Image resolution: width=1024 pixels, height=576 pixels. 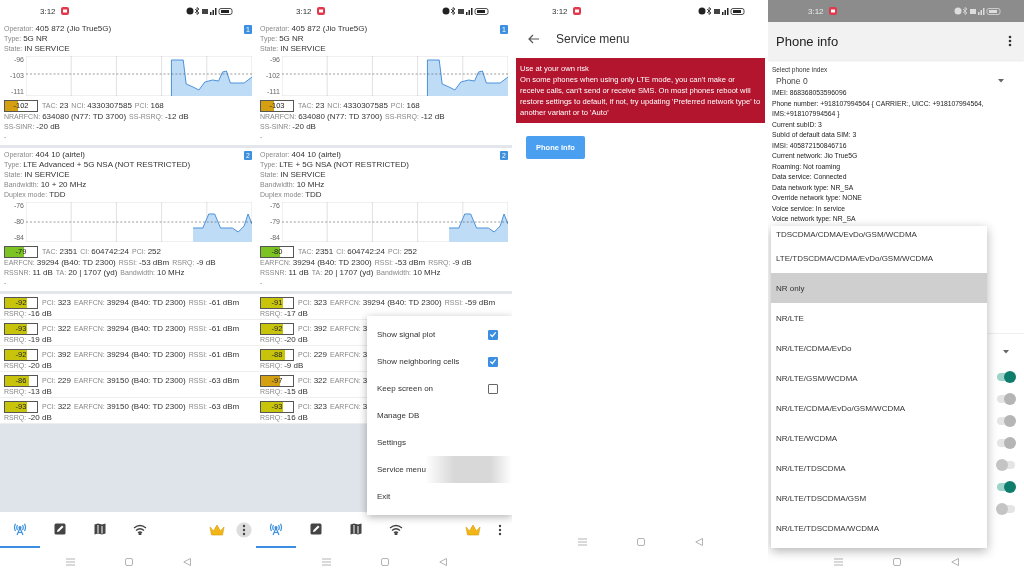 What do you see at coordinates (340, 117) in the screenshot?
I see `field-value: 634080 (N77: TD 3700)` at bounding box center [340, 117].